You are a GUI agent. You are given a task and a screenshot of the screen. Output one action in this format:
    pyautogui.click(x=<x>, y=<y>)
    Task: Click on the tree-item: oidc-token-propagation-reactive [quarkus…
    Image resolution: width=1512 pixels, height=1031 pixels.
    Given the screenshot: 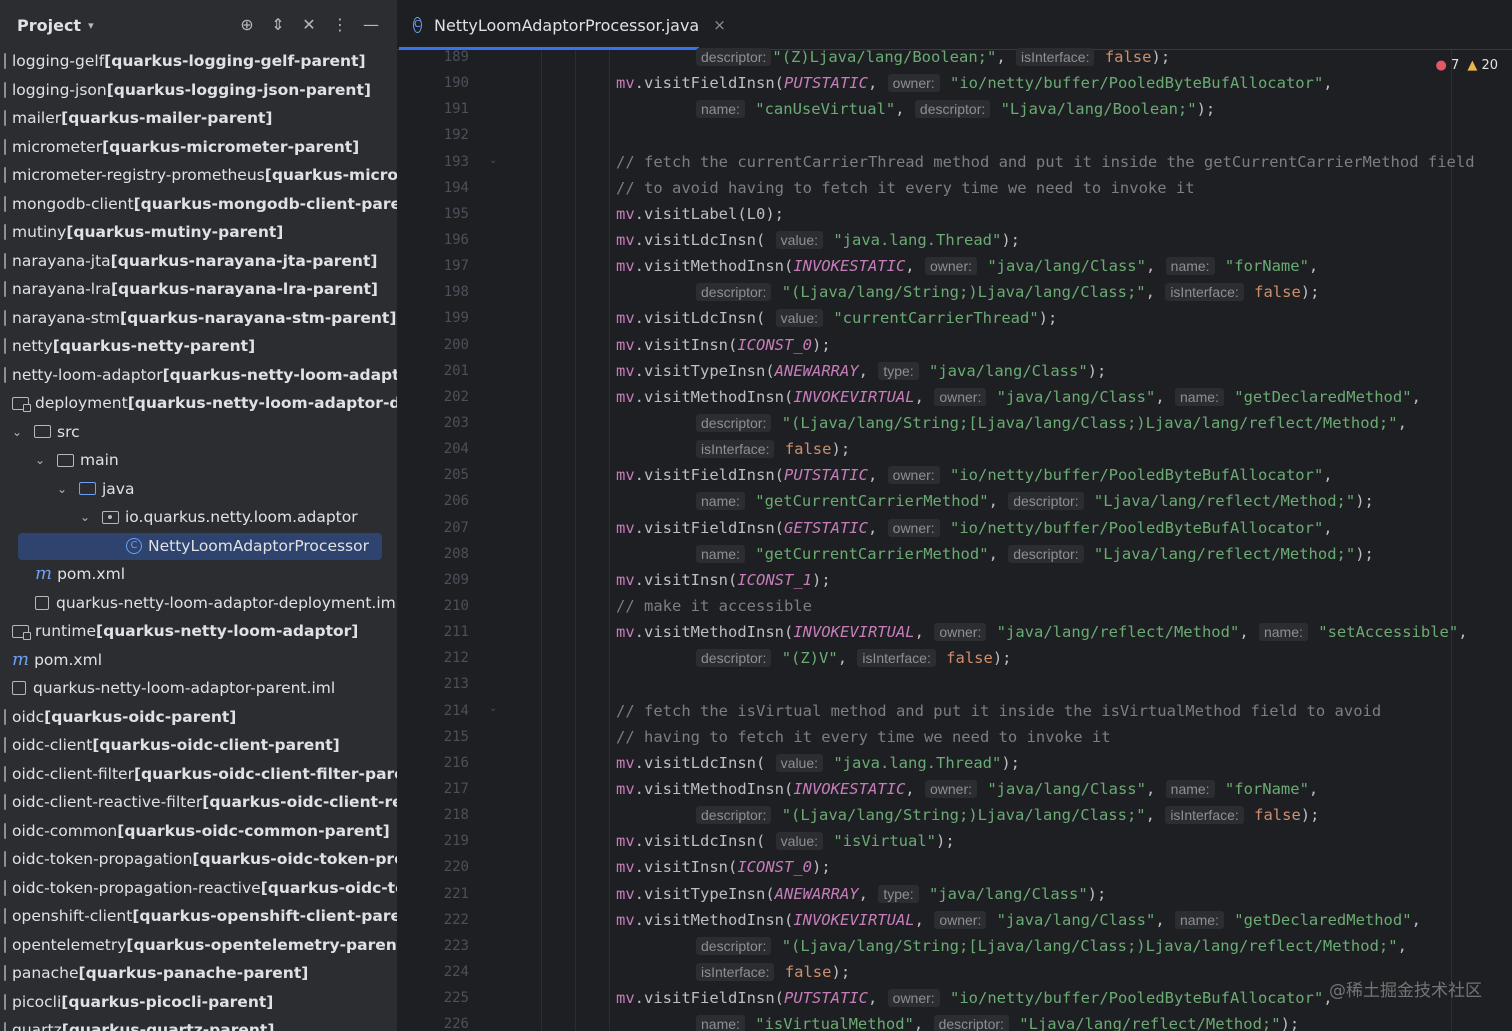 What is the action you would take?
    pyautogui.click(x=198, y=888)
    